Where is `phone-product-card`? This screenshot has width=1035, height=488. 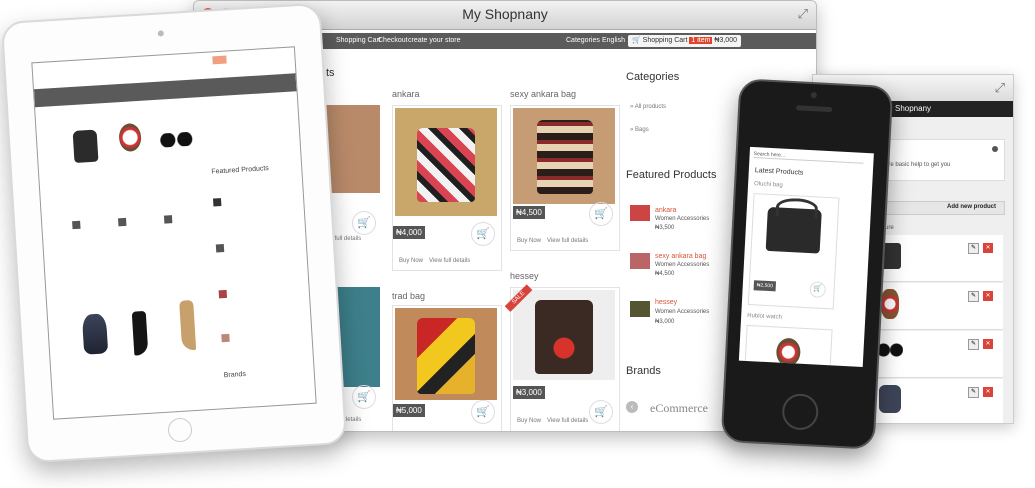 phone-product-card is located at coordinates (788, 346).